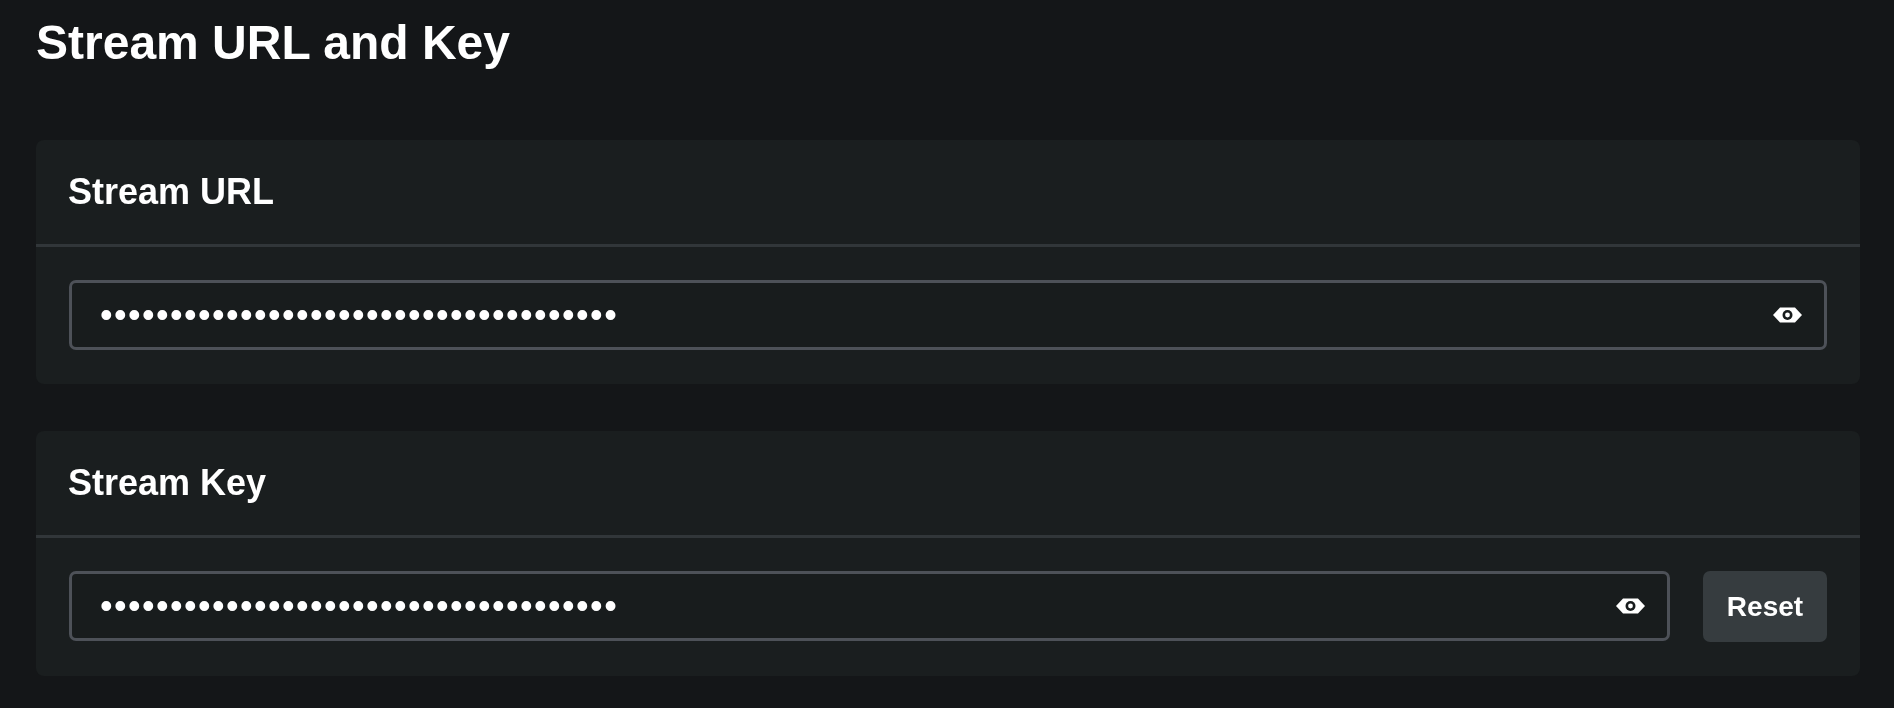 The height and width of the screenshot is (708, 1894). I want to click on card-heading: Stream Key, so click(167, 483).